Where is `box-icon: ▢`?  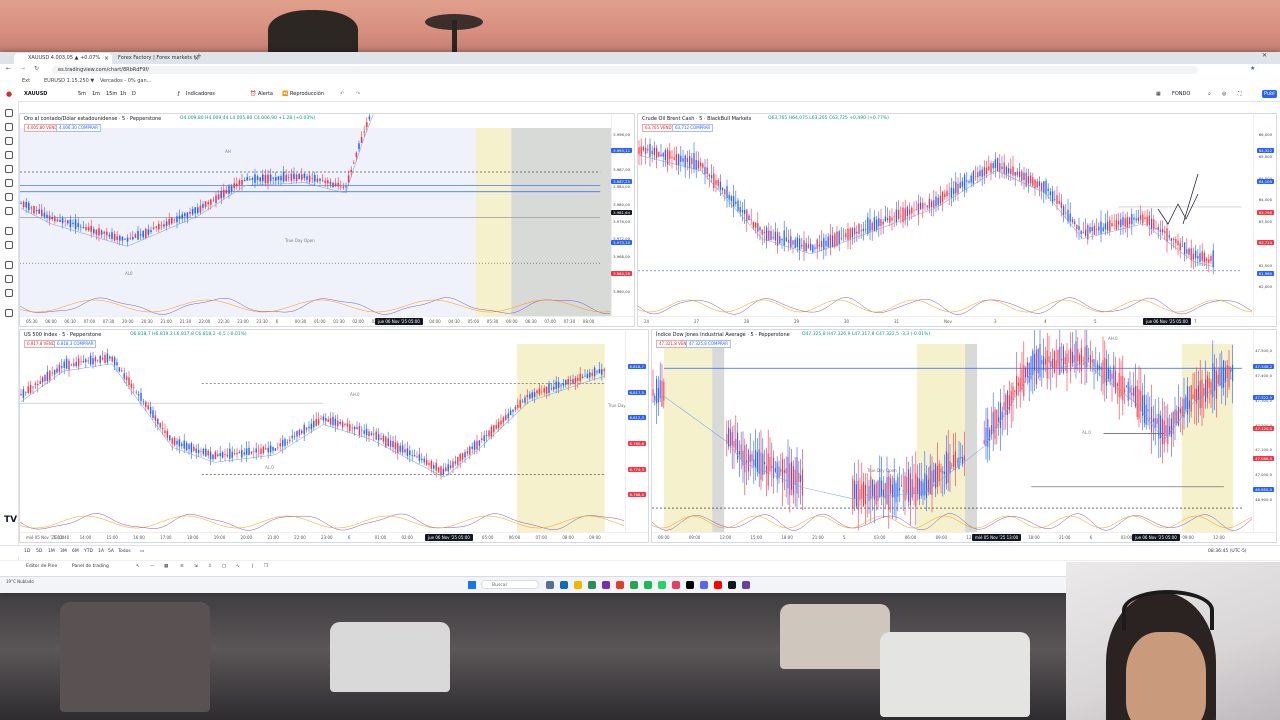
box-icon: ▢ is located at coordinates (224, 567).